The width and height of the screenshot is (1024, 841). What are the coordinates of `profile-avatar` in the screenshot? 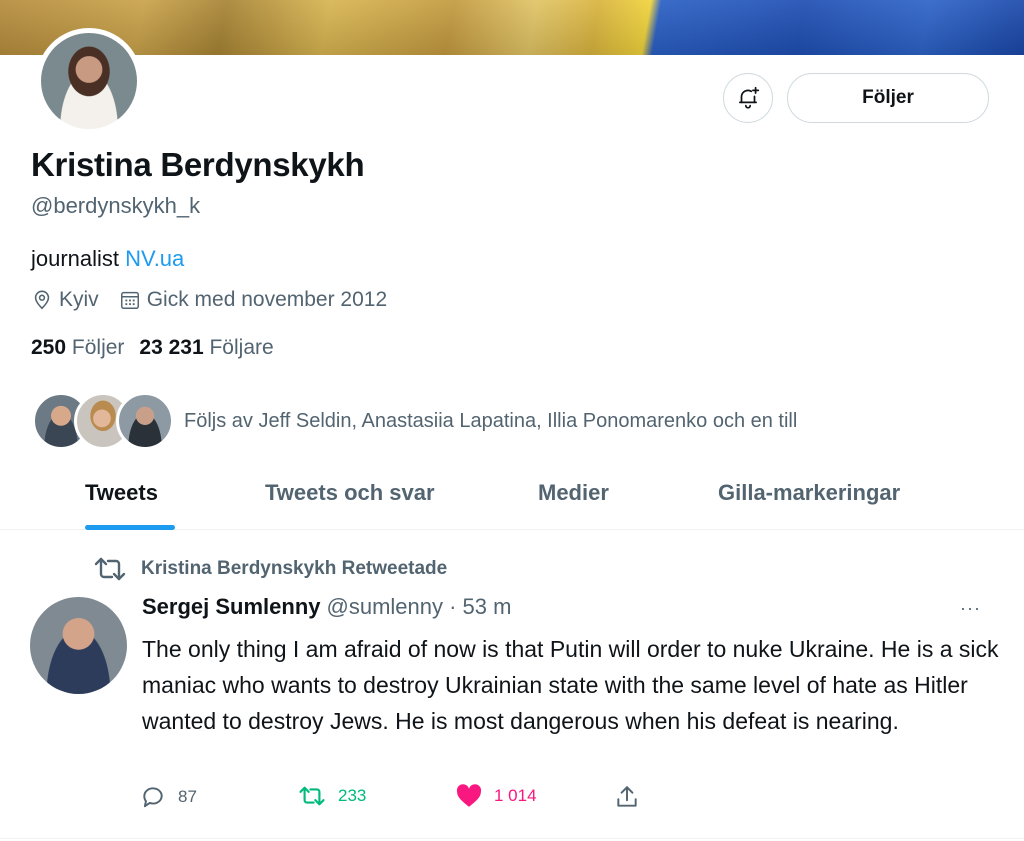 It's located at (89, 81).